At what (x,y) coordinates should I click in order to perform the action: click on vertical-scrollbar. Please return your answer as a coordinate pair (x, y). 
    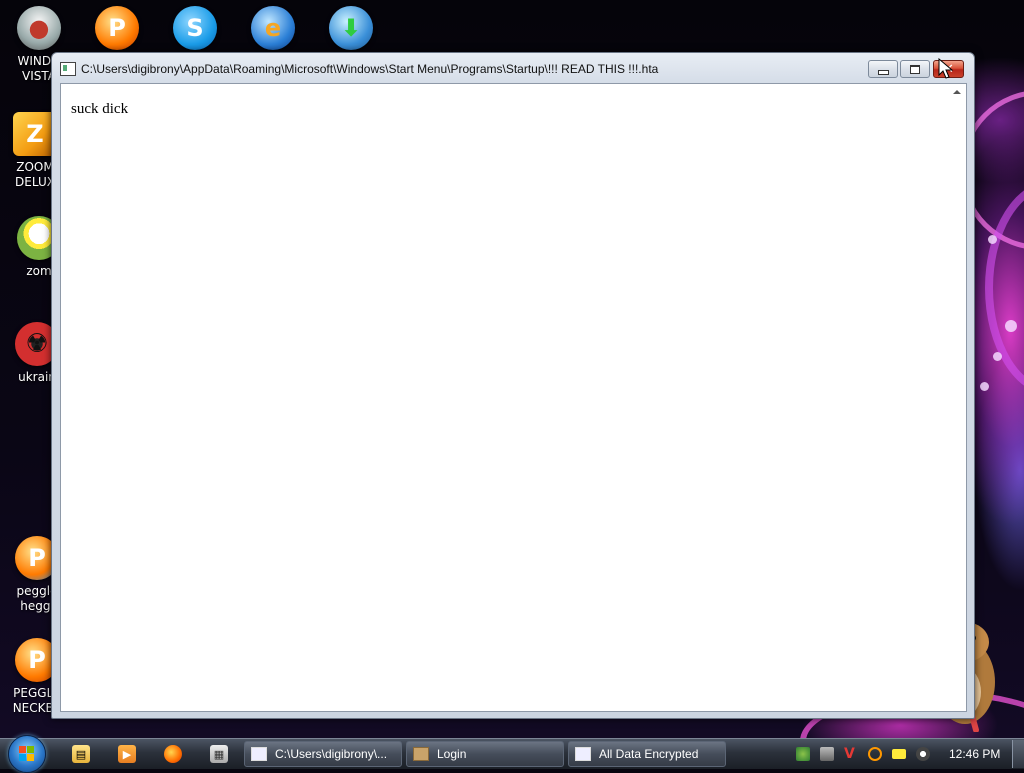
    Looking at the image, I should click on (957, 397).